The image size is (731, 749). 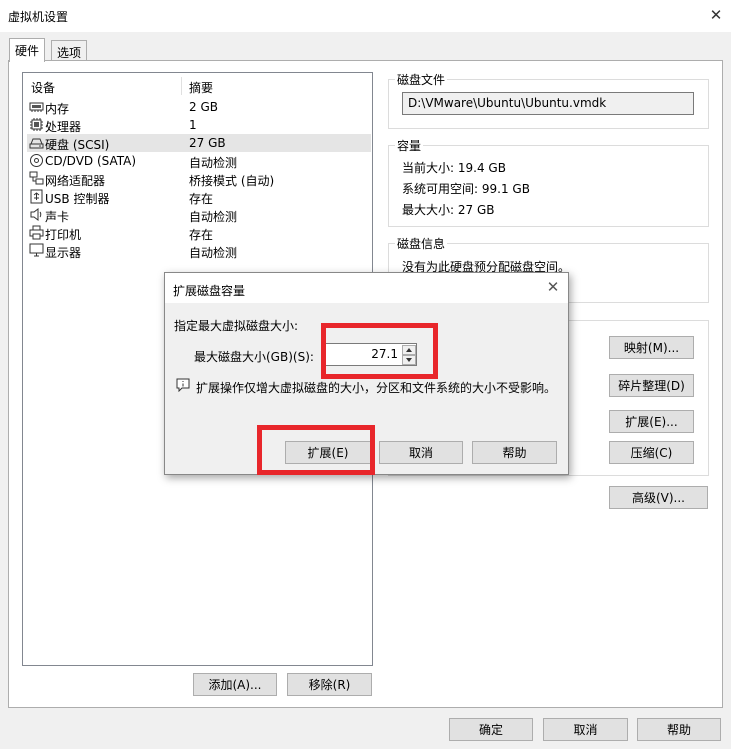 I want to click on dialog-cancel-button: 取消, so click(x=421, y=452).